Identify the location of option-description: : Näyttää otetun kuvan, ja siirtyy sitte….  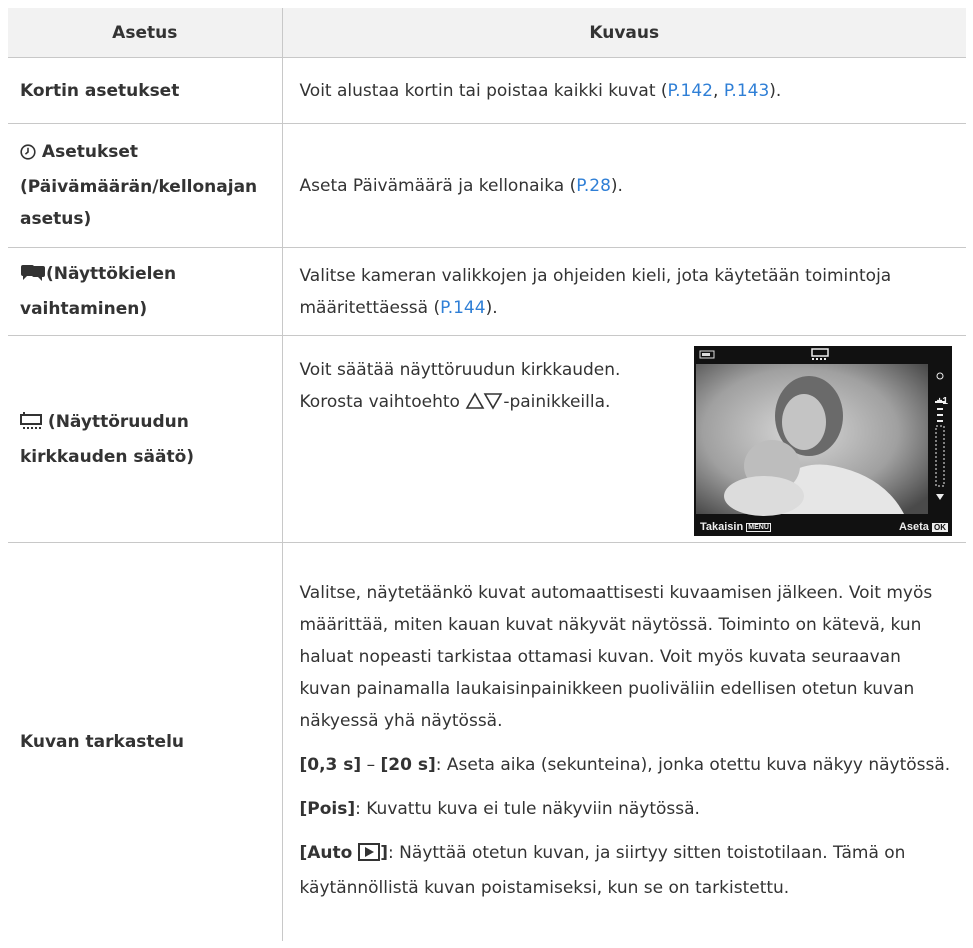
(602, 871).